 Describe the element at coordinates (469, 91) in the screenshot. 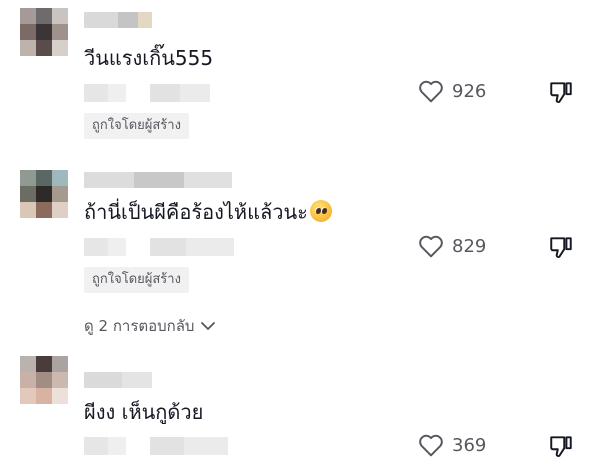

I see `like-count: 926` at that location.